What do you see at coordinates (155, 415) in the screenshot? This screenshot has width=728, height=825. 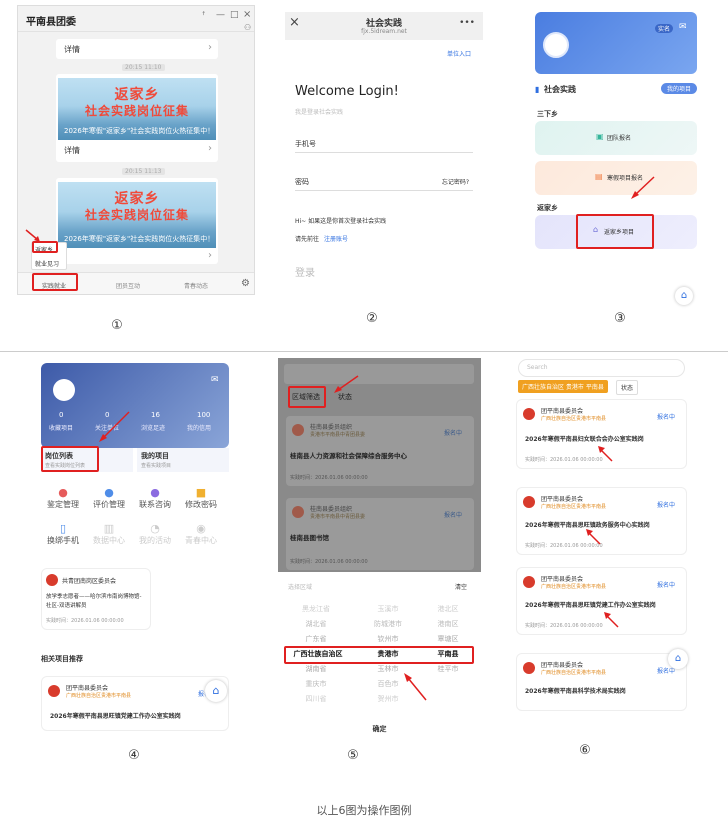 I see `stat-2-num: 16` at bounding box center [155, 415].